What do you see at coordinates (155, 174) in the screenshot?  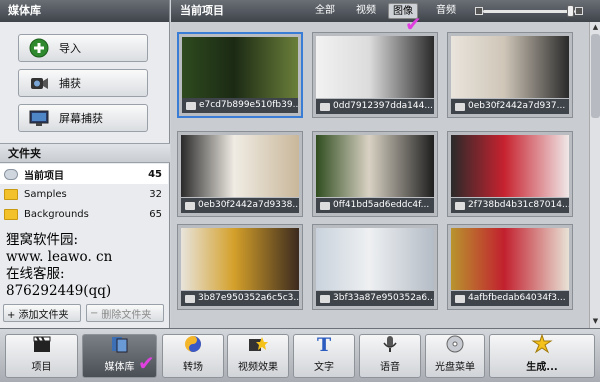 I see `folder-count: 45` at bounding box center [155, 174].